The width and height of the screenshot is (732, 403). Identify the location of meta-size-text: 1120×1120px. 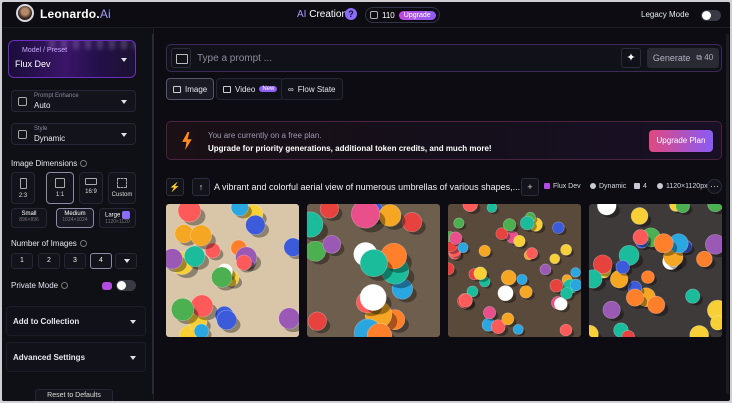
(687, 186).